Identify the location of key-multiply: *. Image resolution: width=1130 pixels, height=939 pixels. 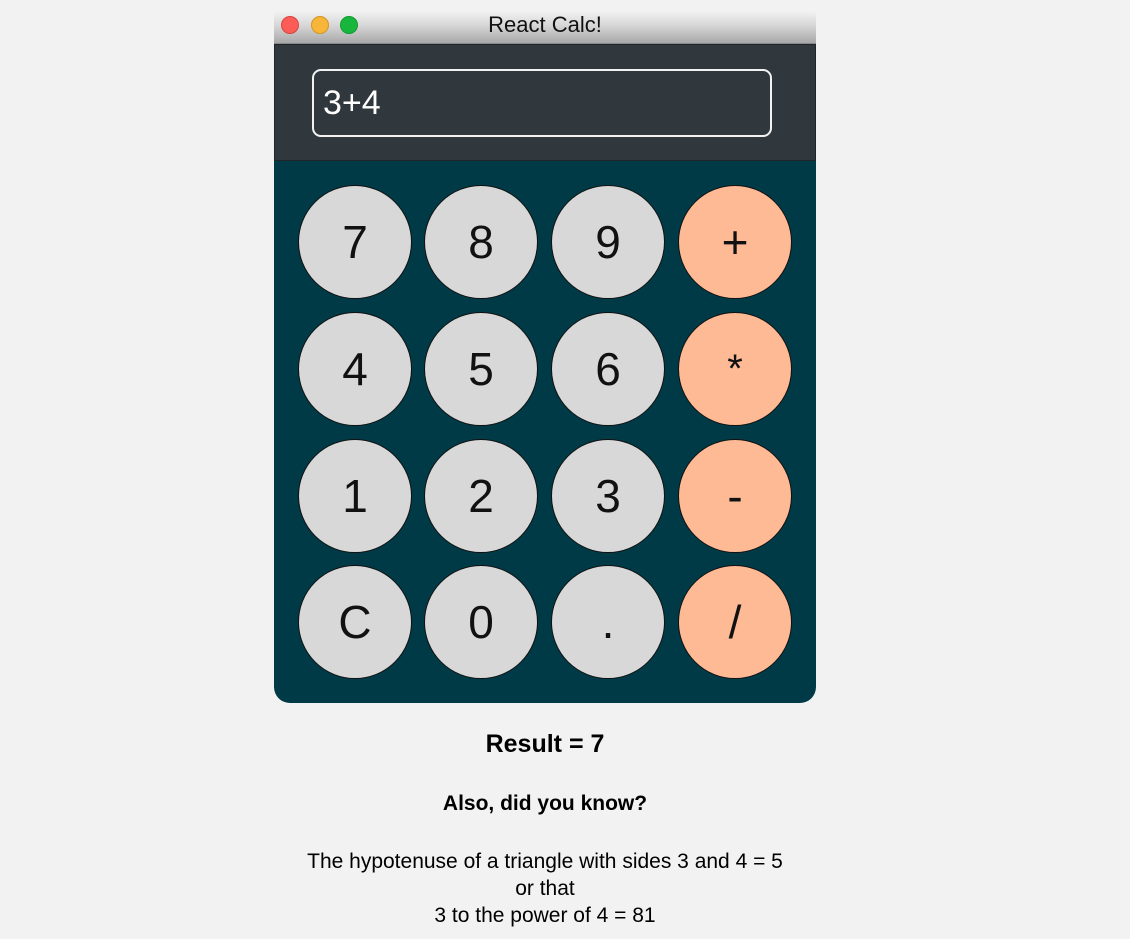
(735, 369).